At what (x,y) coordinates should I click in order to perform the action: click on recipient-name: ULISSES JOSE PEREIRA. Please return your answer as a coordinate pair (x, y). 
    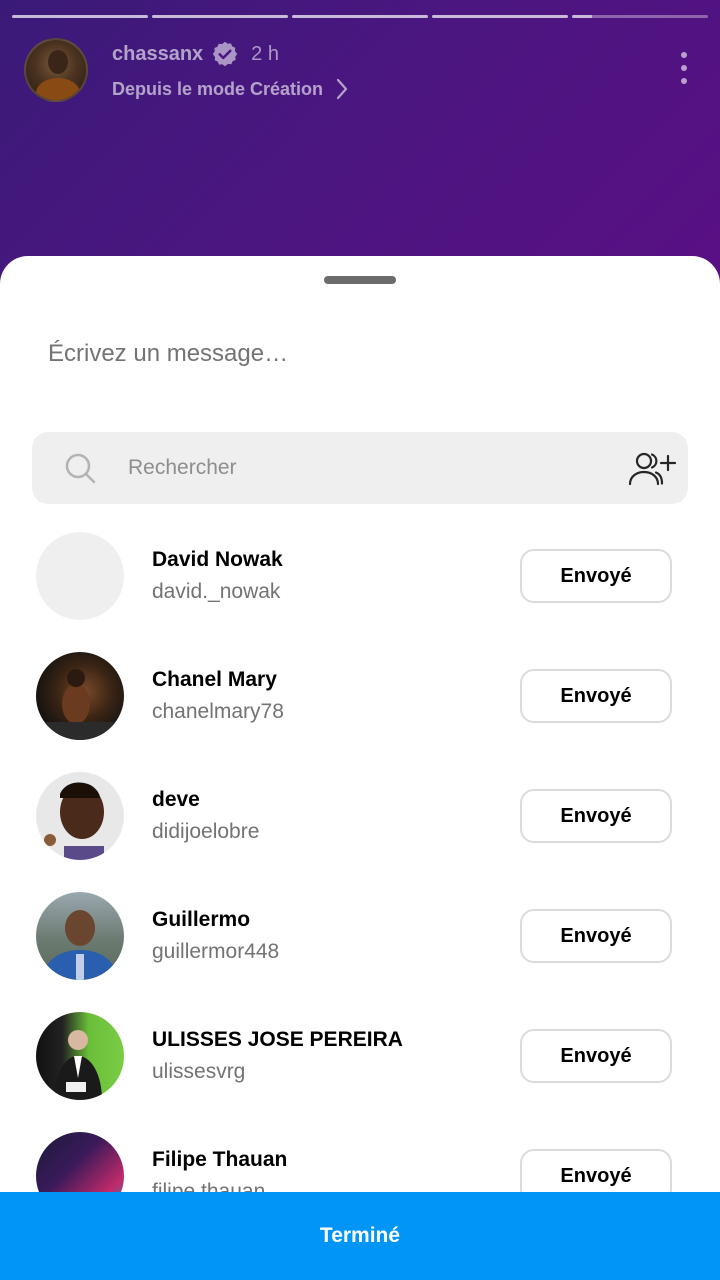
    Looking at the image, I should click on (277, 1039).